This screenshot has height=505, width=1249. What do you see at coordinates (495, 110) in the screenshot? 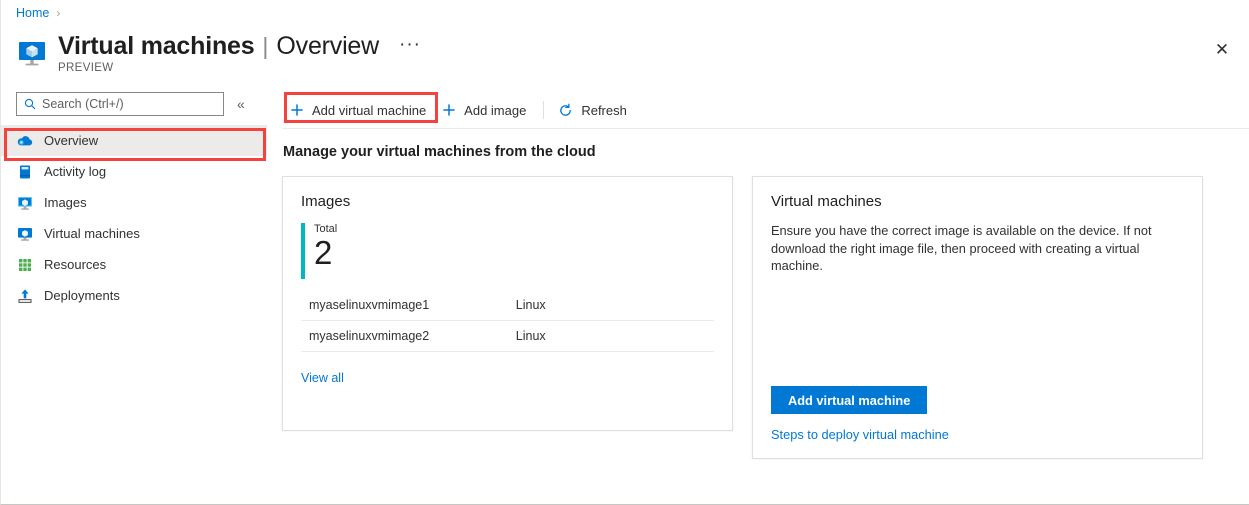
I see `add-image-label: Add image` at bounding box center [495, 110].